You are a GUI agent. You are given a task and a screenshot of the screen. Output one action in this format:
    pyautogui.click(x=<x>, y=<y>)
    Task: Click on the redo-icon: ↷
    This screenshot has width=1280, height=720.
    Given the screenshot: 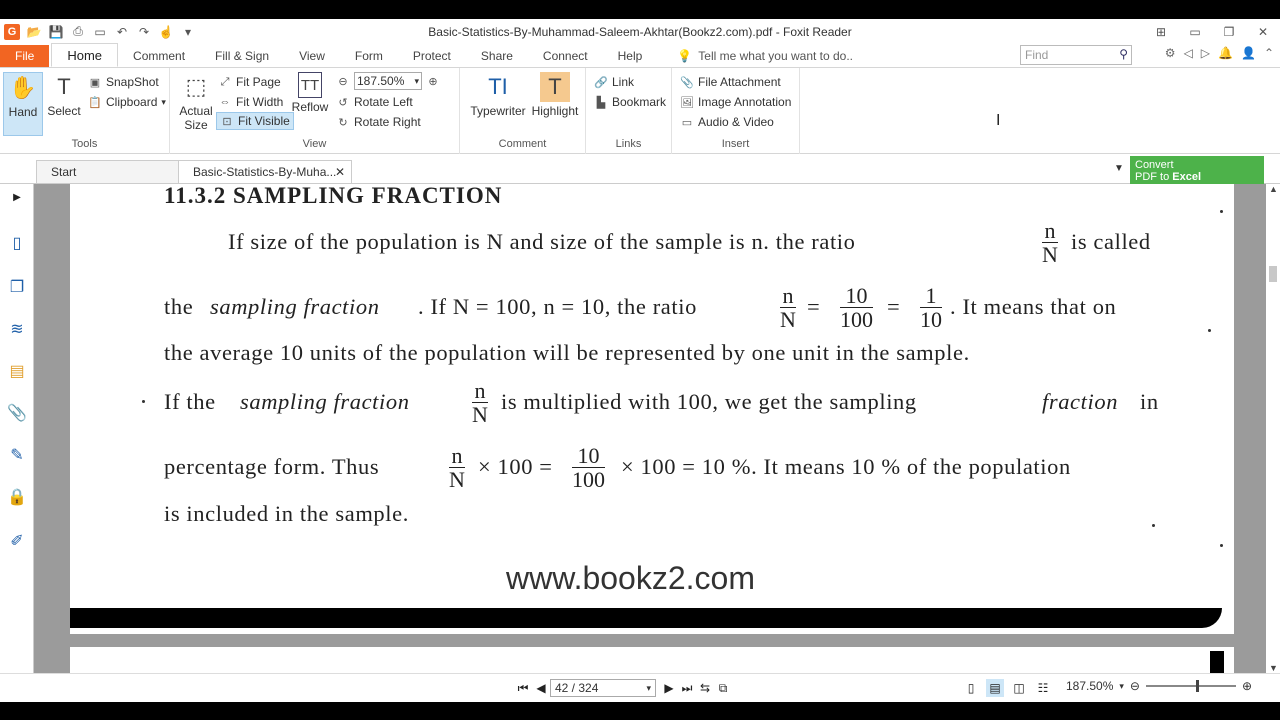 What is the action you would take?
    pyautogui.click(x=144, y=32)
    